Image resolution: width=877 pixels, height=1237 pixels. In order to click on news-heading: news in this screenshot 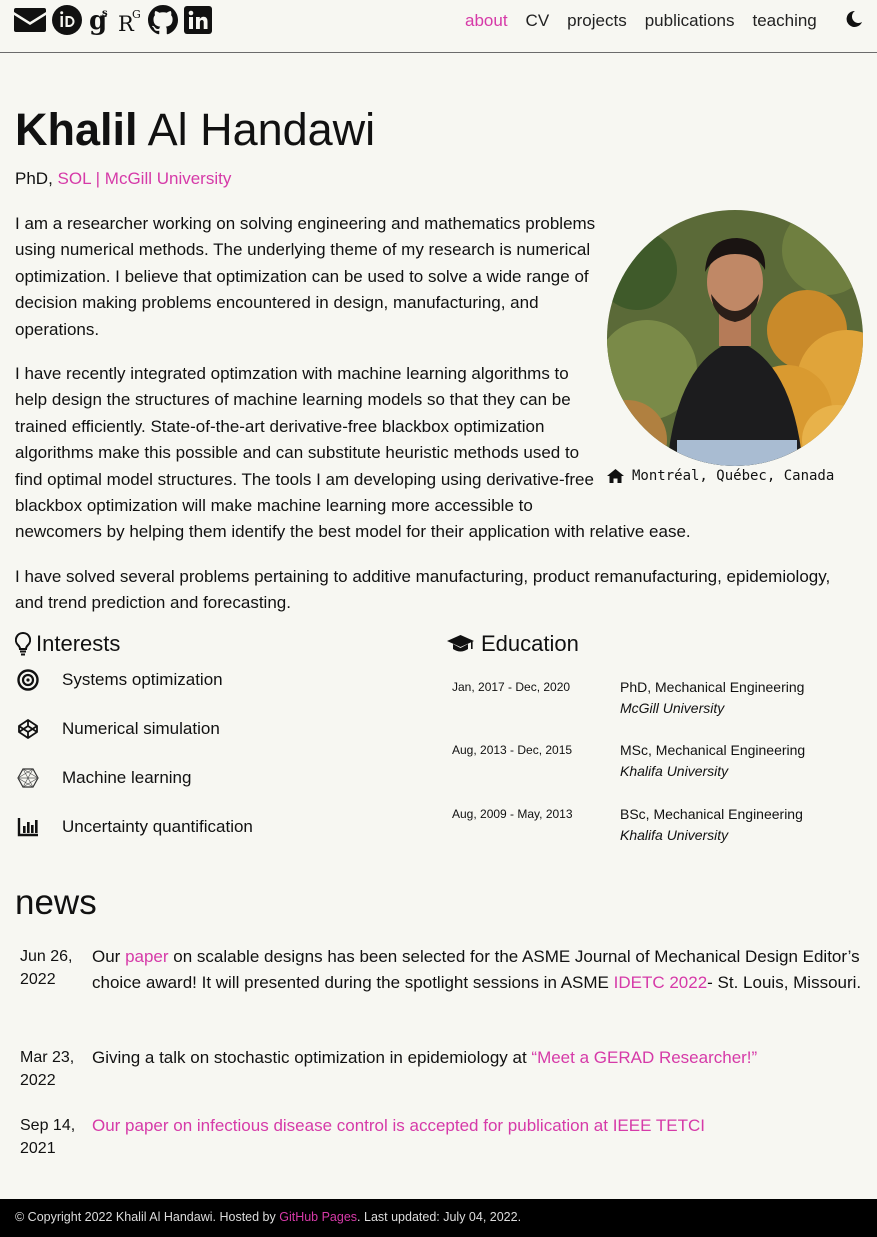, I will do `click(56, 902)`.